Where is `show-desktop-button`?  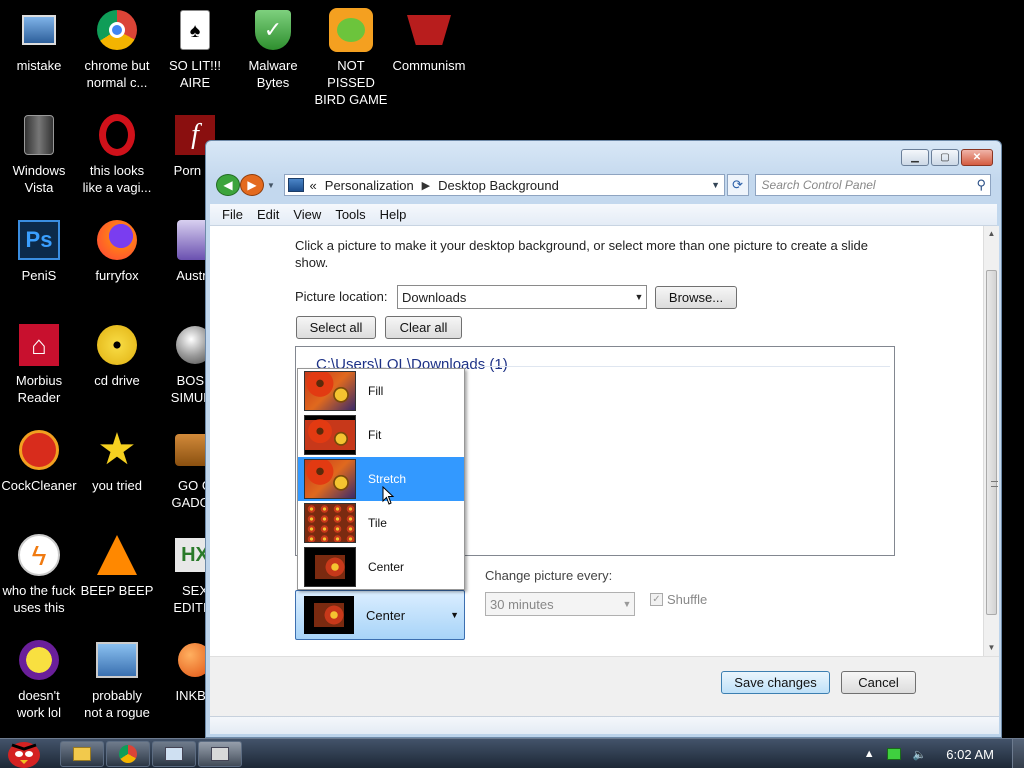
show-desktop-button is located at coordinates (1018, 753).